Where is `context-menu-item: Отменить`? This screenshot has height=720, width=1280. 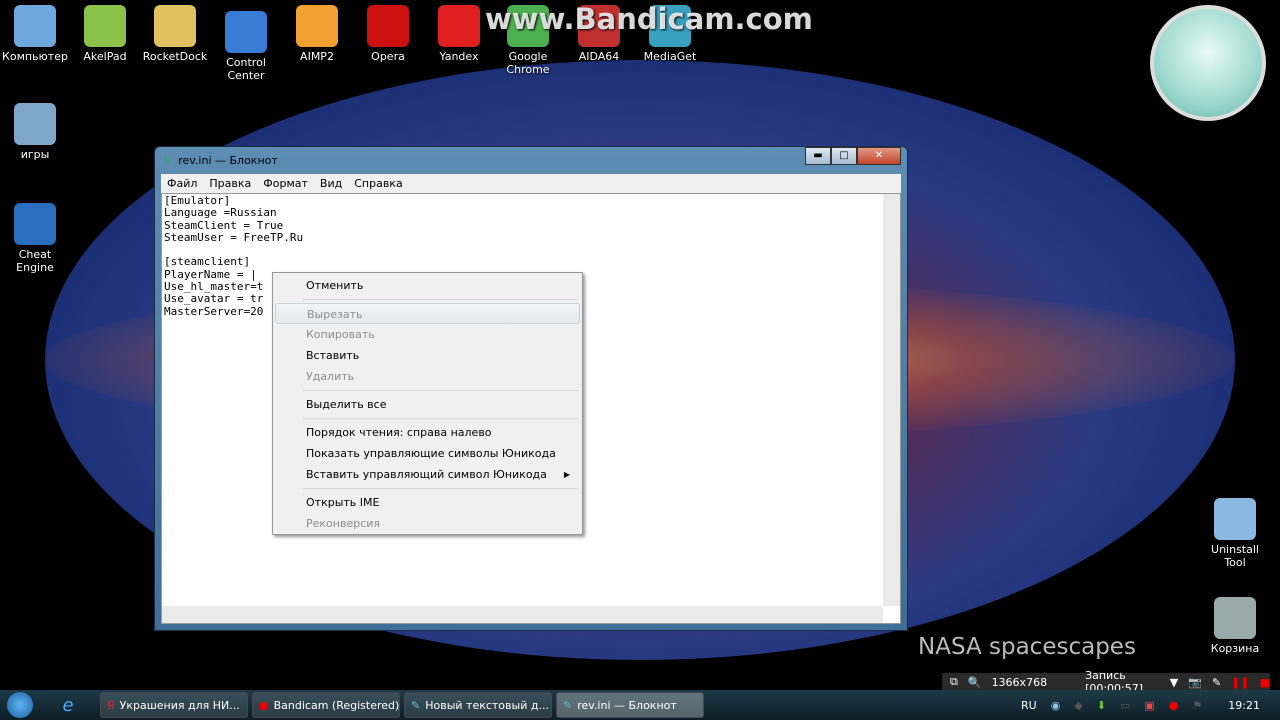 context-menu-item: Отменить is located at coordinates (427, 285).